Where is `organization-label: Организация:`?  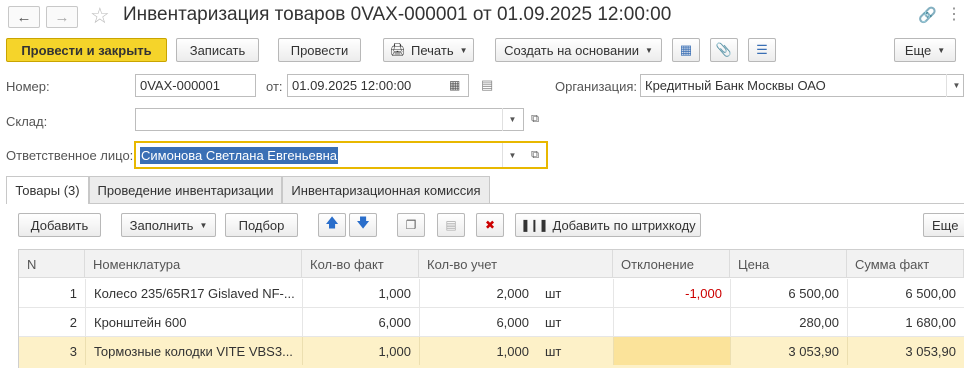 organization-label: Организация: is located at coordinates (596, 86).